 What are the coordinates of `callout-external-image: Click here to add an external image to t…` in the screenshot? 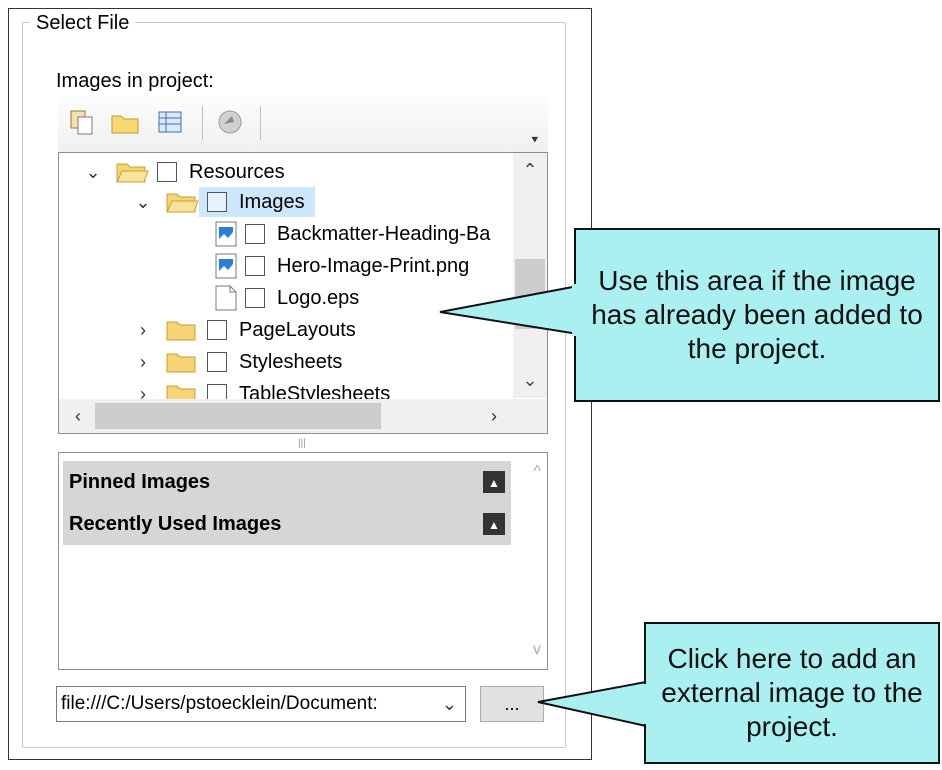 It's located at (792, 693).